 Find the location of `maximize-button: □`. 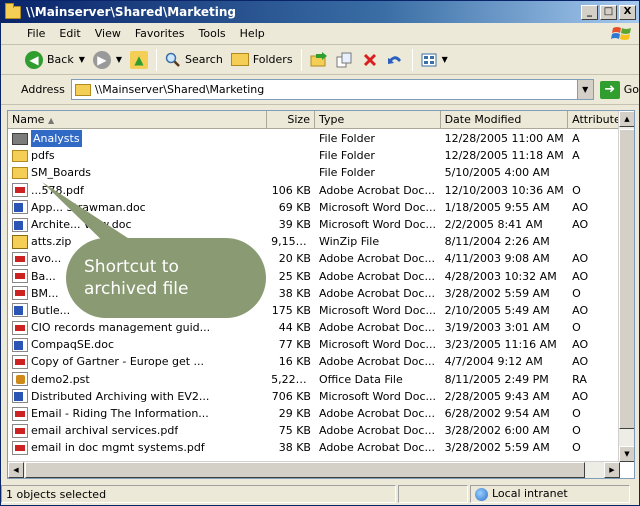

maximize-button: □ is located at coordinates (608, 12).